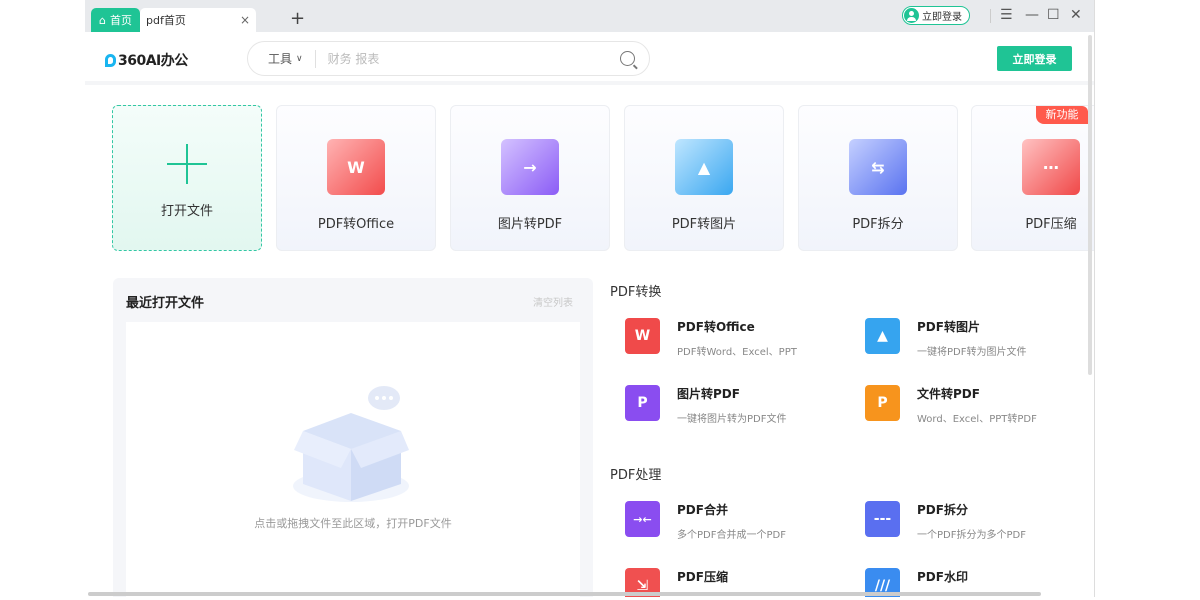  Describe the element at coordinates (351, 444) in the screenshot. I see `empty-box-icon` at that location.